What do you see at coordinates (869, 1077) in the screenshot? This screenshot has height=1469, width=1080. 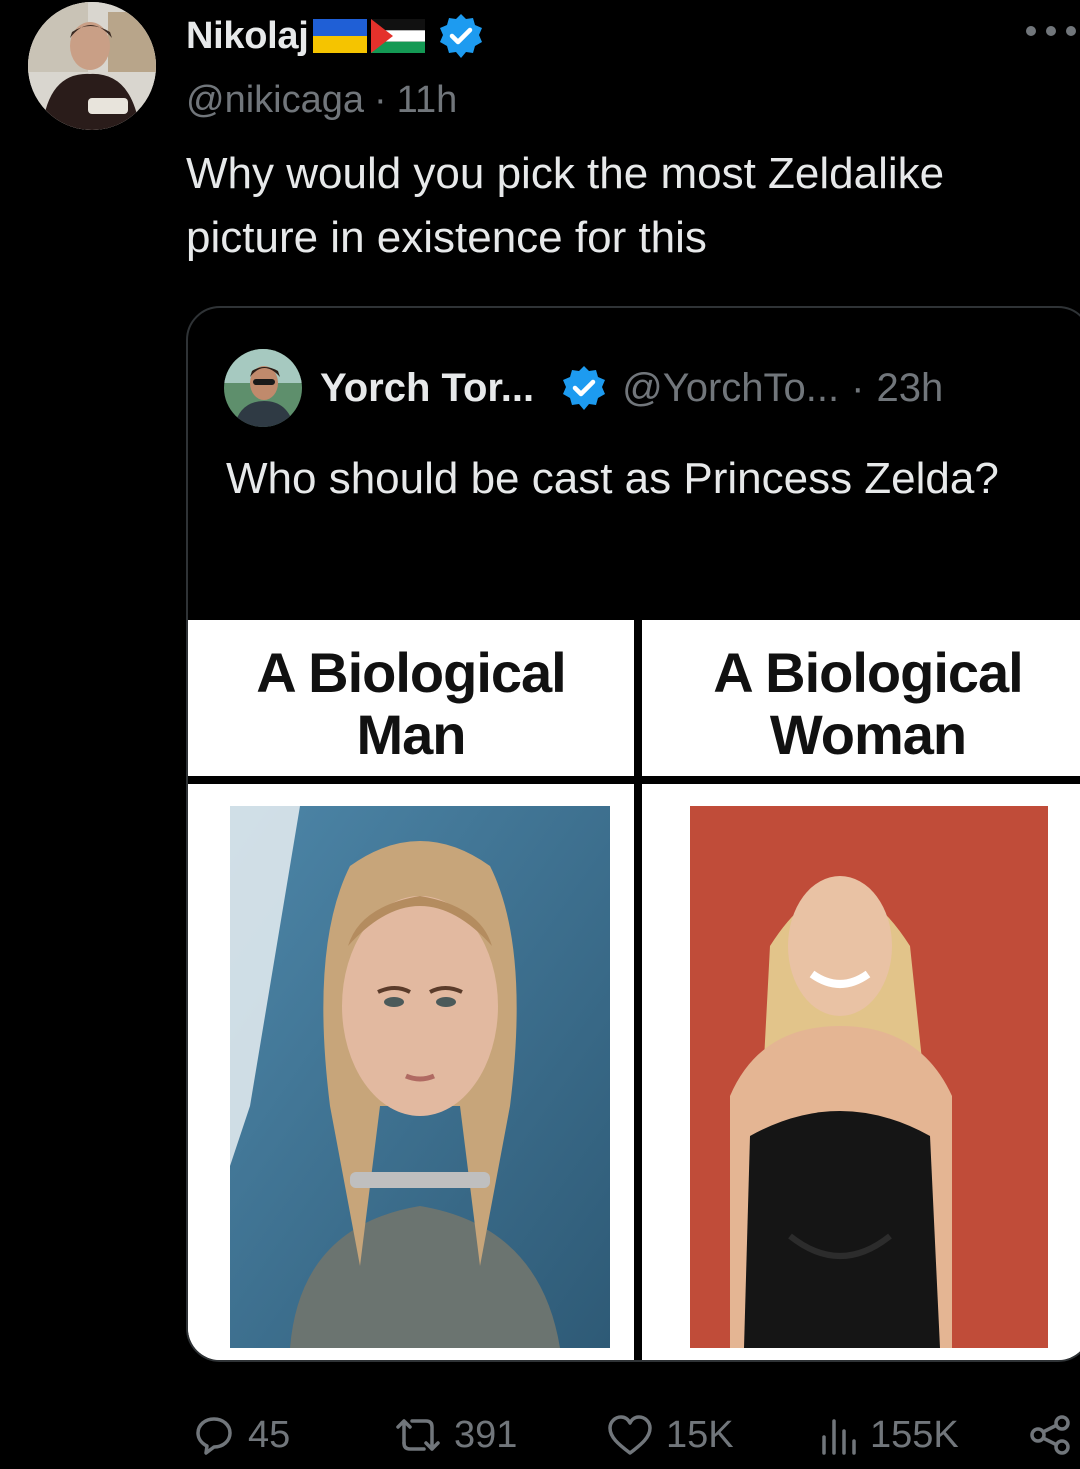 I see `right-photo` at bounding box center [869, 1077].